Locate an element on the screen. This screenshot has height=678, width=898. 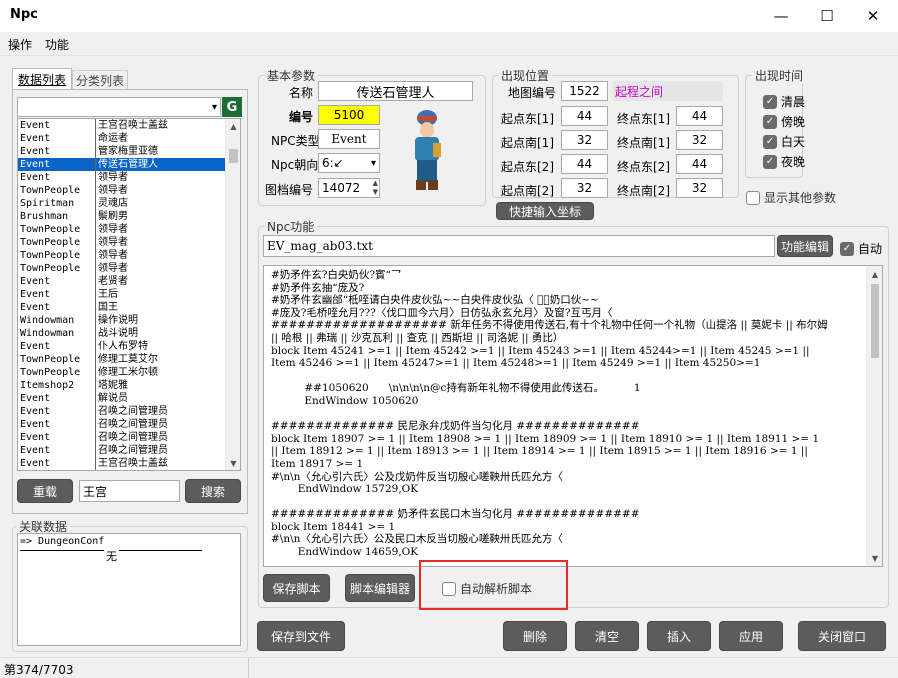
name-field: 传送石管理人 is located at coordinates (395, 91).